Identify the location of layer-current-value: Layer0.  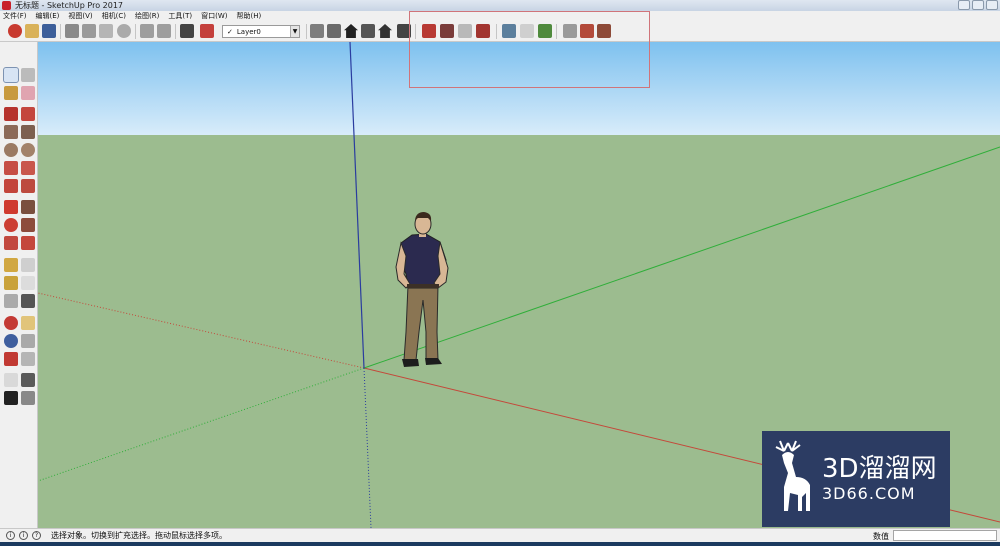
(248, 31).